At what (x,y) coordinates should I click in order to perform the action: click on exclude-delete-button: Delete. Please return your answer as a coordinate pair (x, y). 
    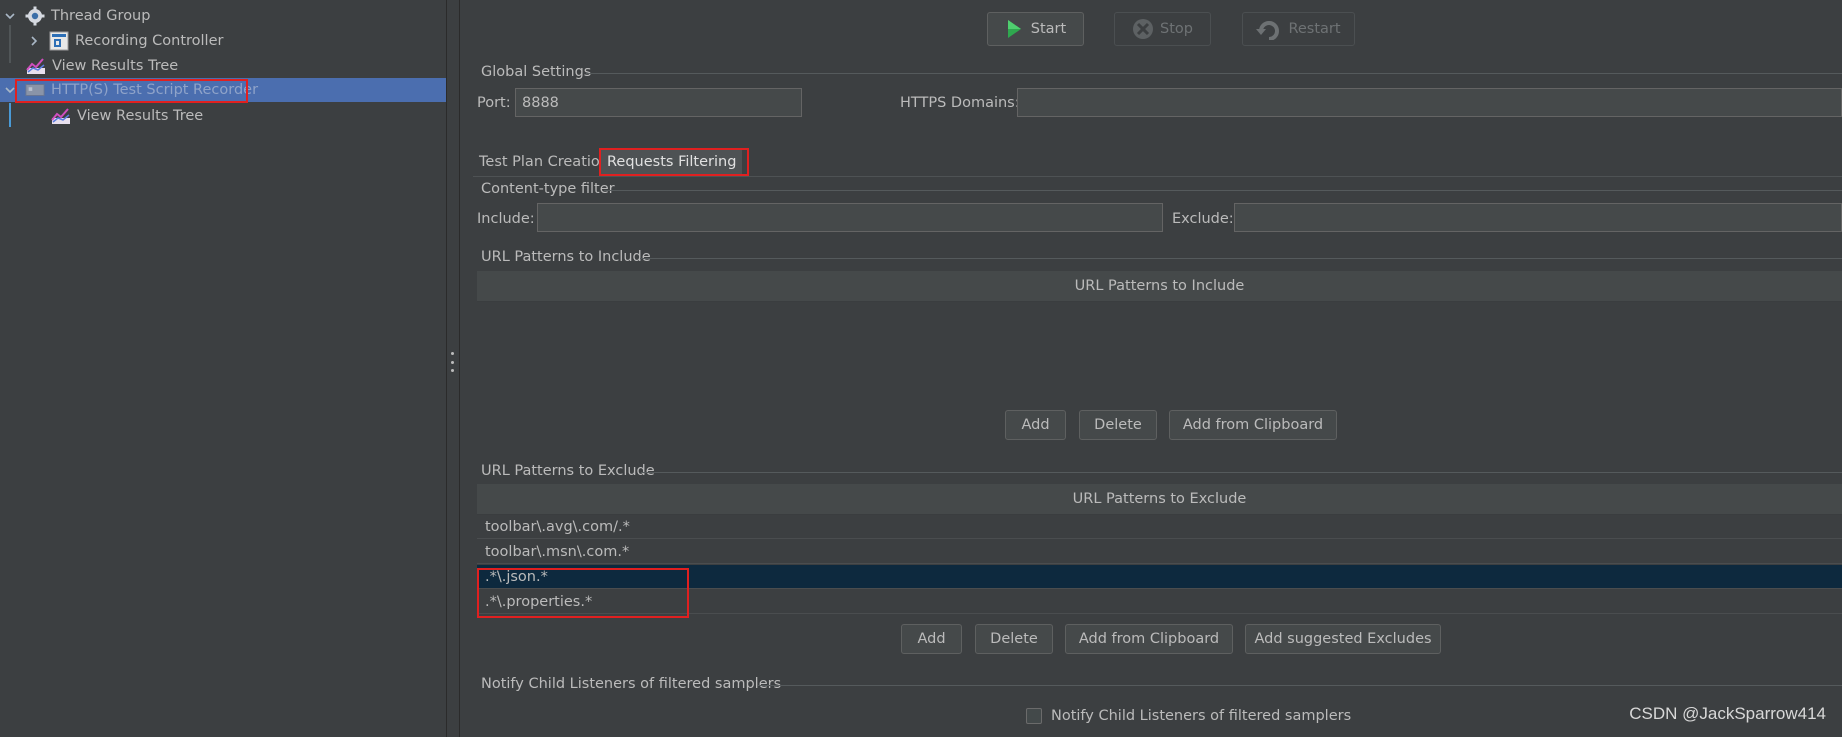
    Looking at the image, I should click on (1014, 639).